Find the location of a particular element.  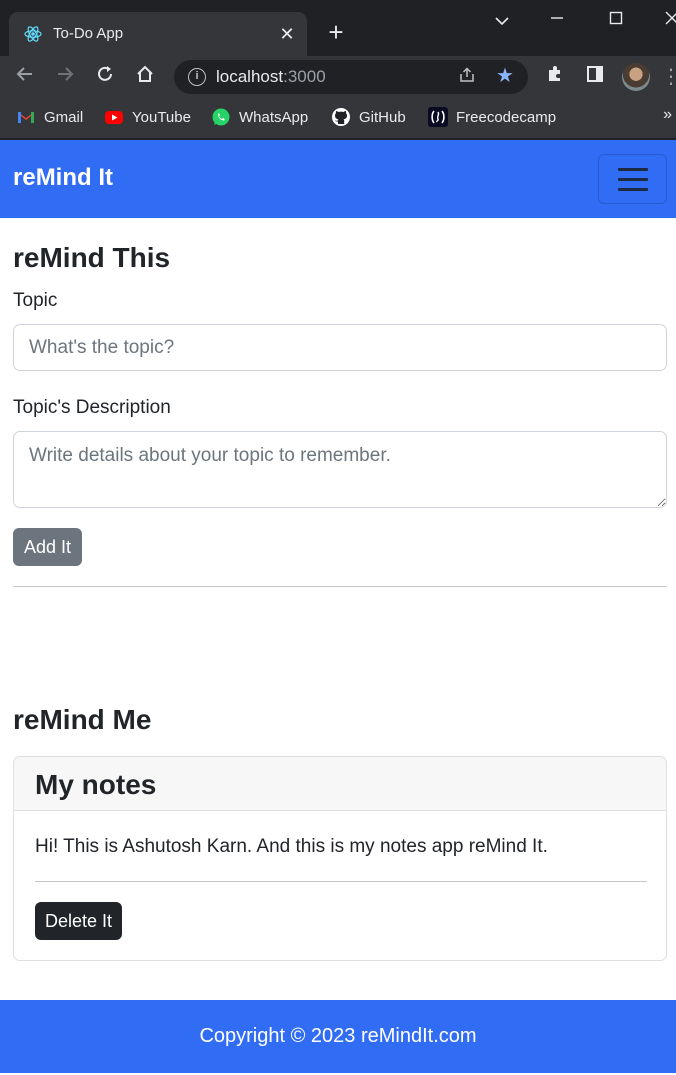

forward-icon is located at coordinates (65, 77).